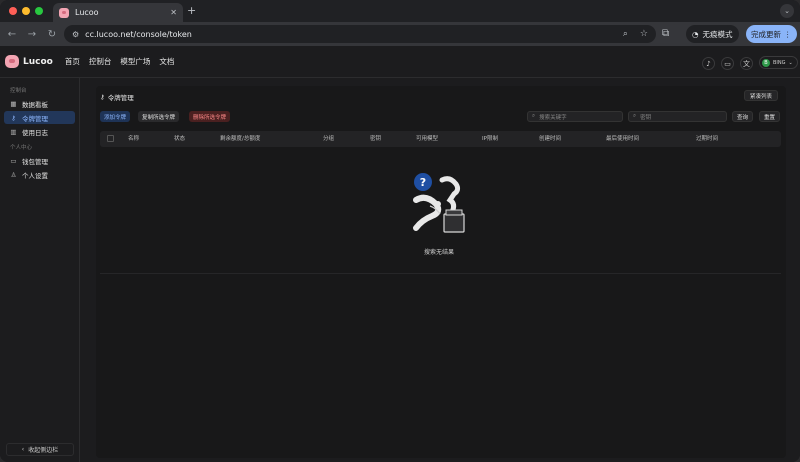  I want to click on incognito-icon: ◔, so click(695, 34).